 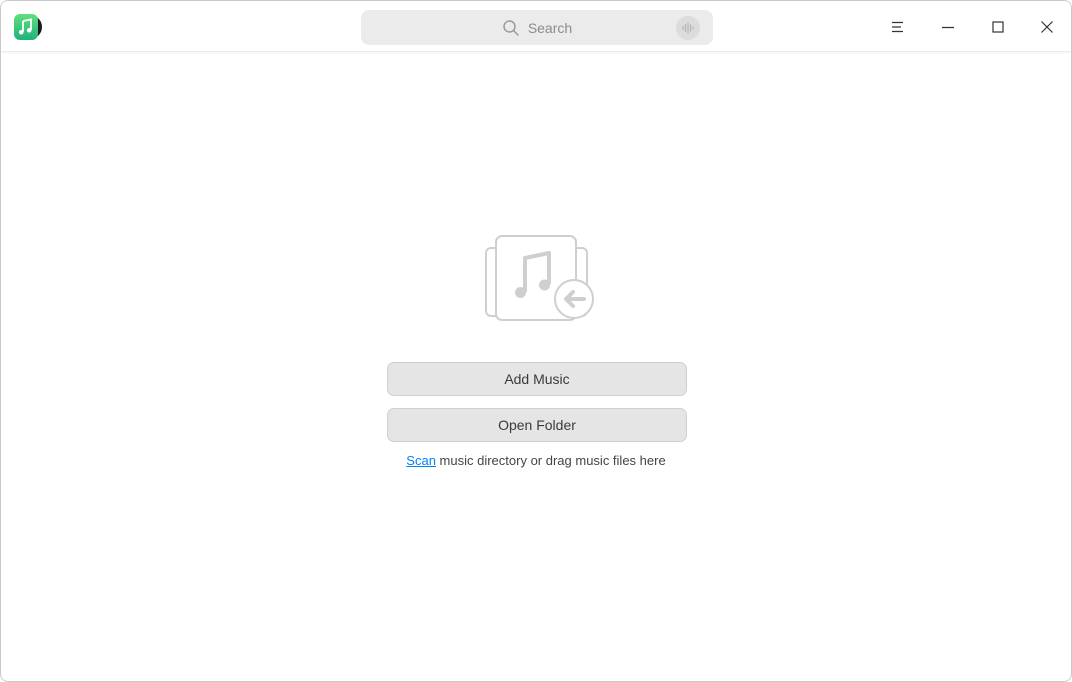 I want to click on close-icon, so click(x=1047, y=26).